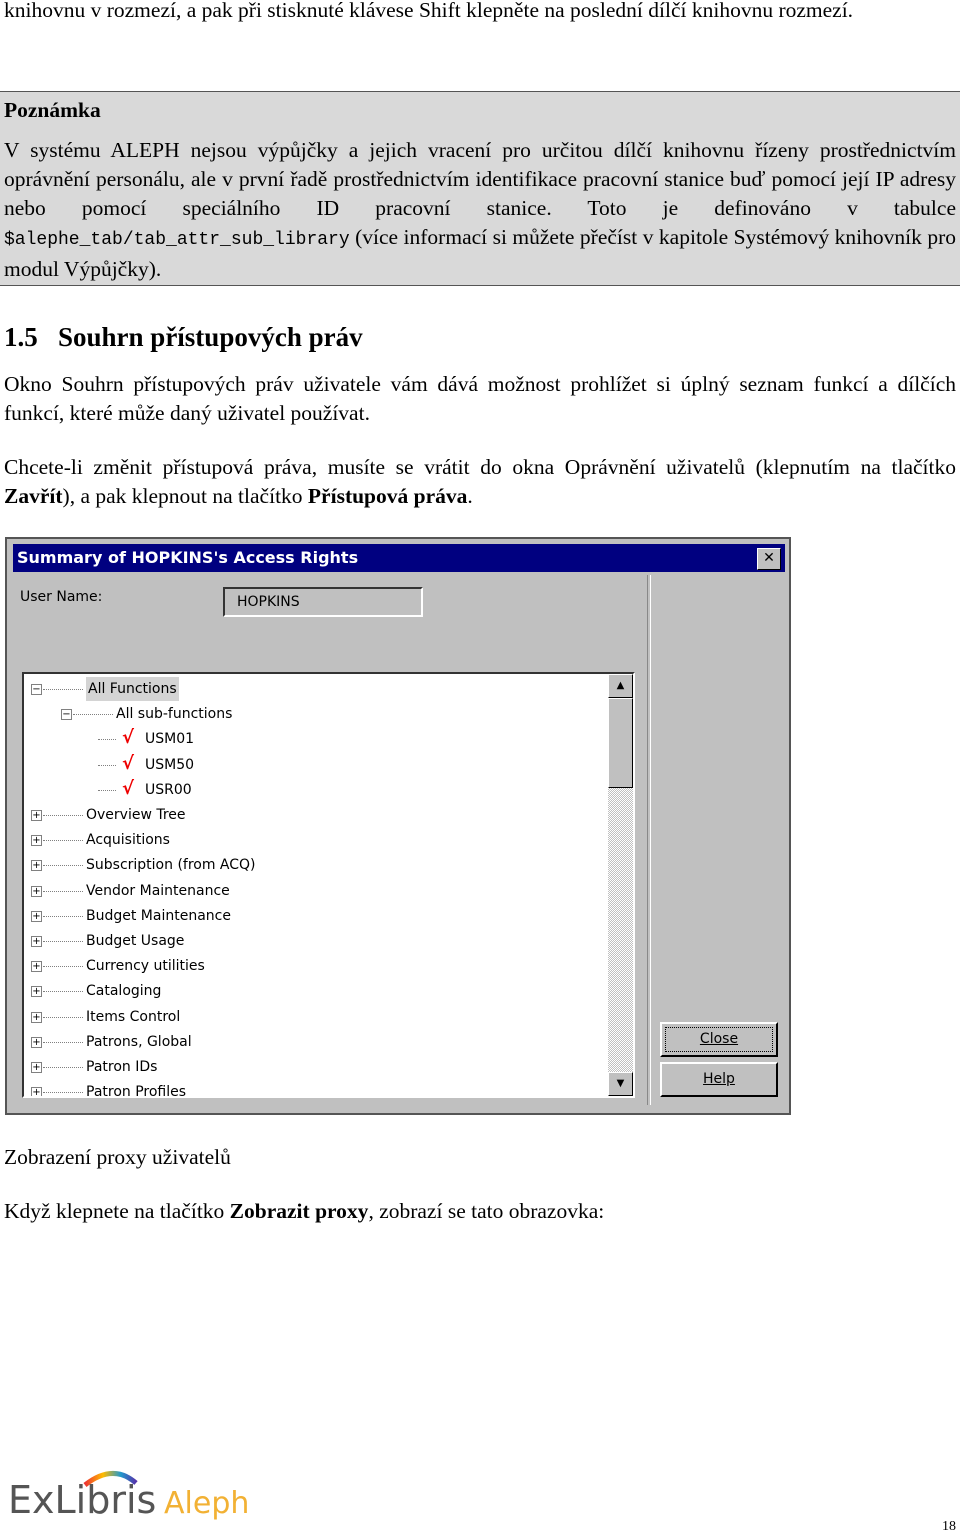 This screenshot has width=960, height=1537. I want to click on tree-item-label: Budget Usage, so click(135, 941).